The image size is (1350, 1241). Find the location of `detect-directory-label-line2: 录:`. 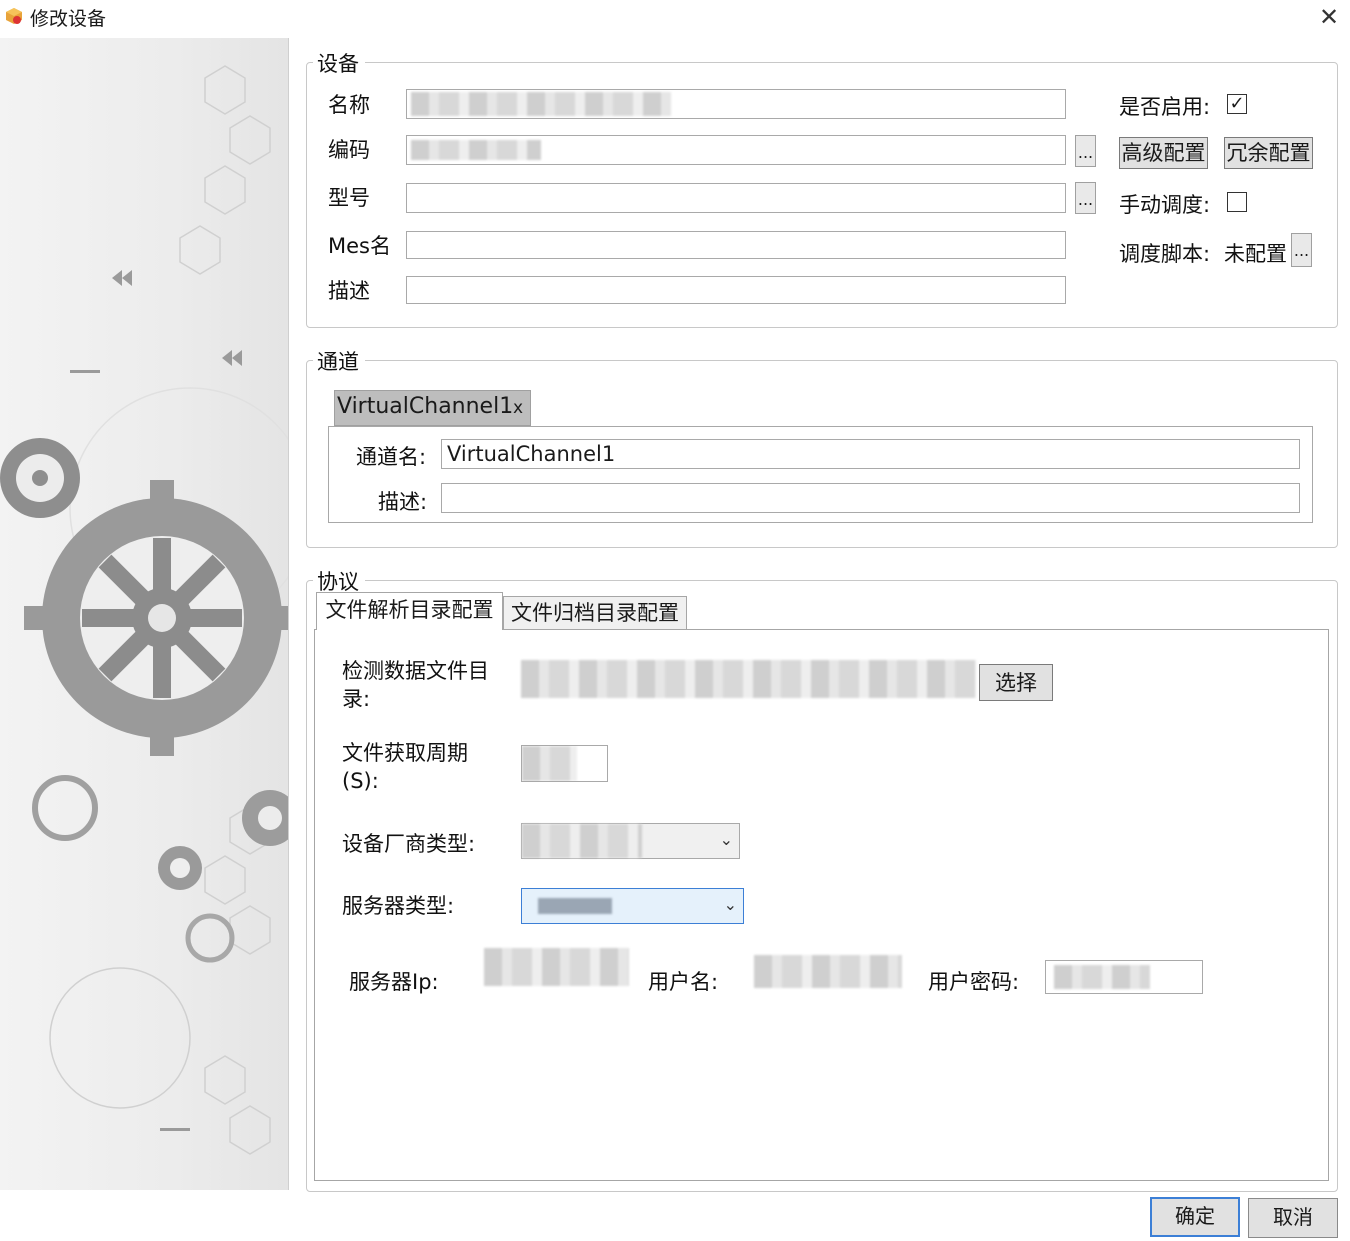

detect-directory-label-line2: 录: is located at coordinates (356, 699).